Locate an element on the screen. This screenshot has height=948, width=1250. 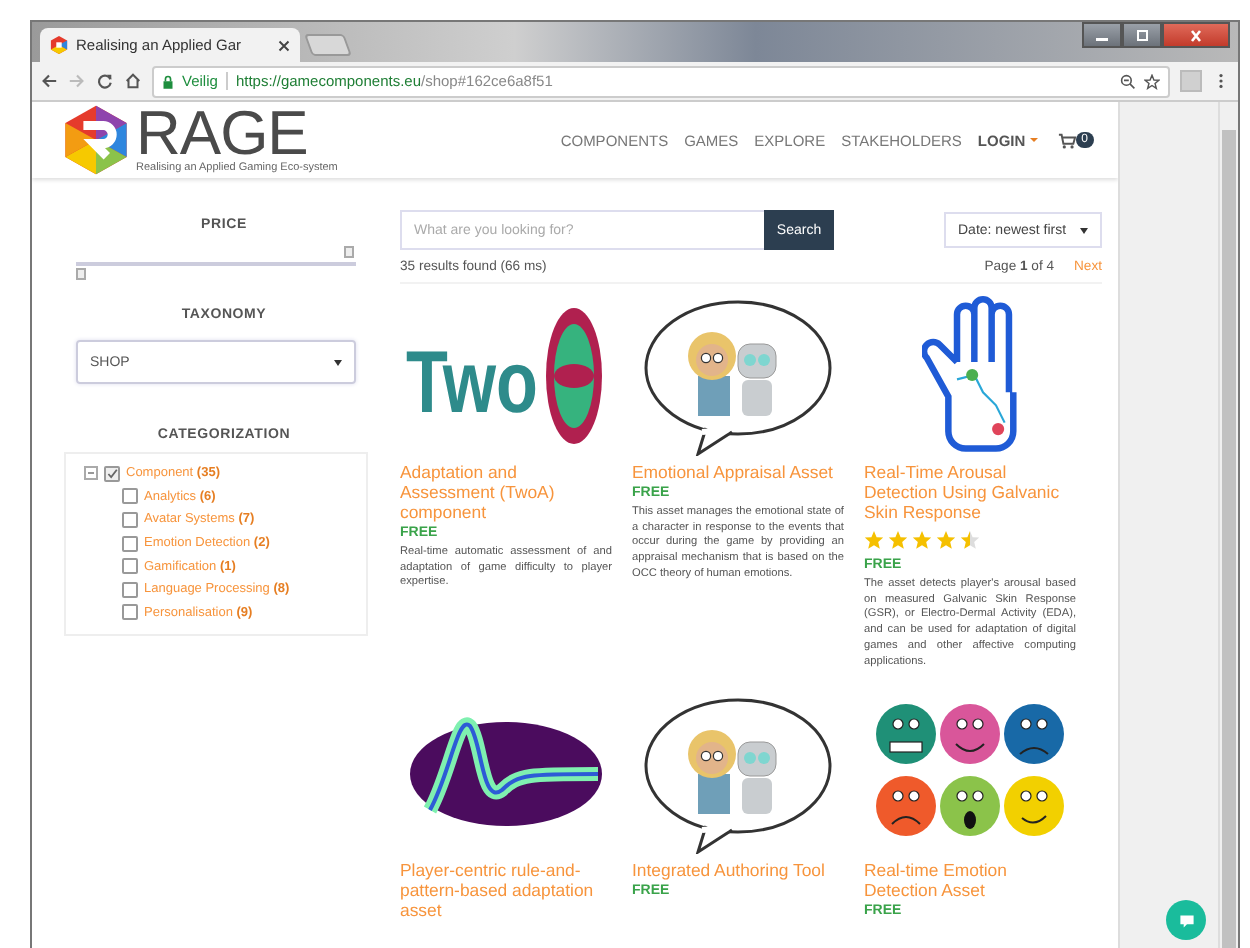
star-outline-icon is located at coordinates (1152, 81).